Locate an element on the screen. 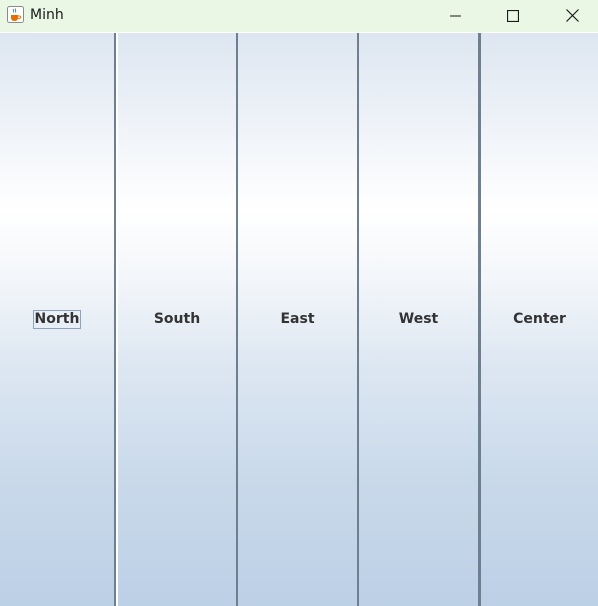 The width and height of the screenshot is (598, 606). north-button-label: North is located at coordinates (57, 319).